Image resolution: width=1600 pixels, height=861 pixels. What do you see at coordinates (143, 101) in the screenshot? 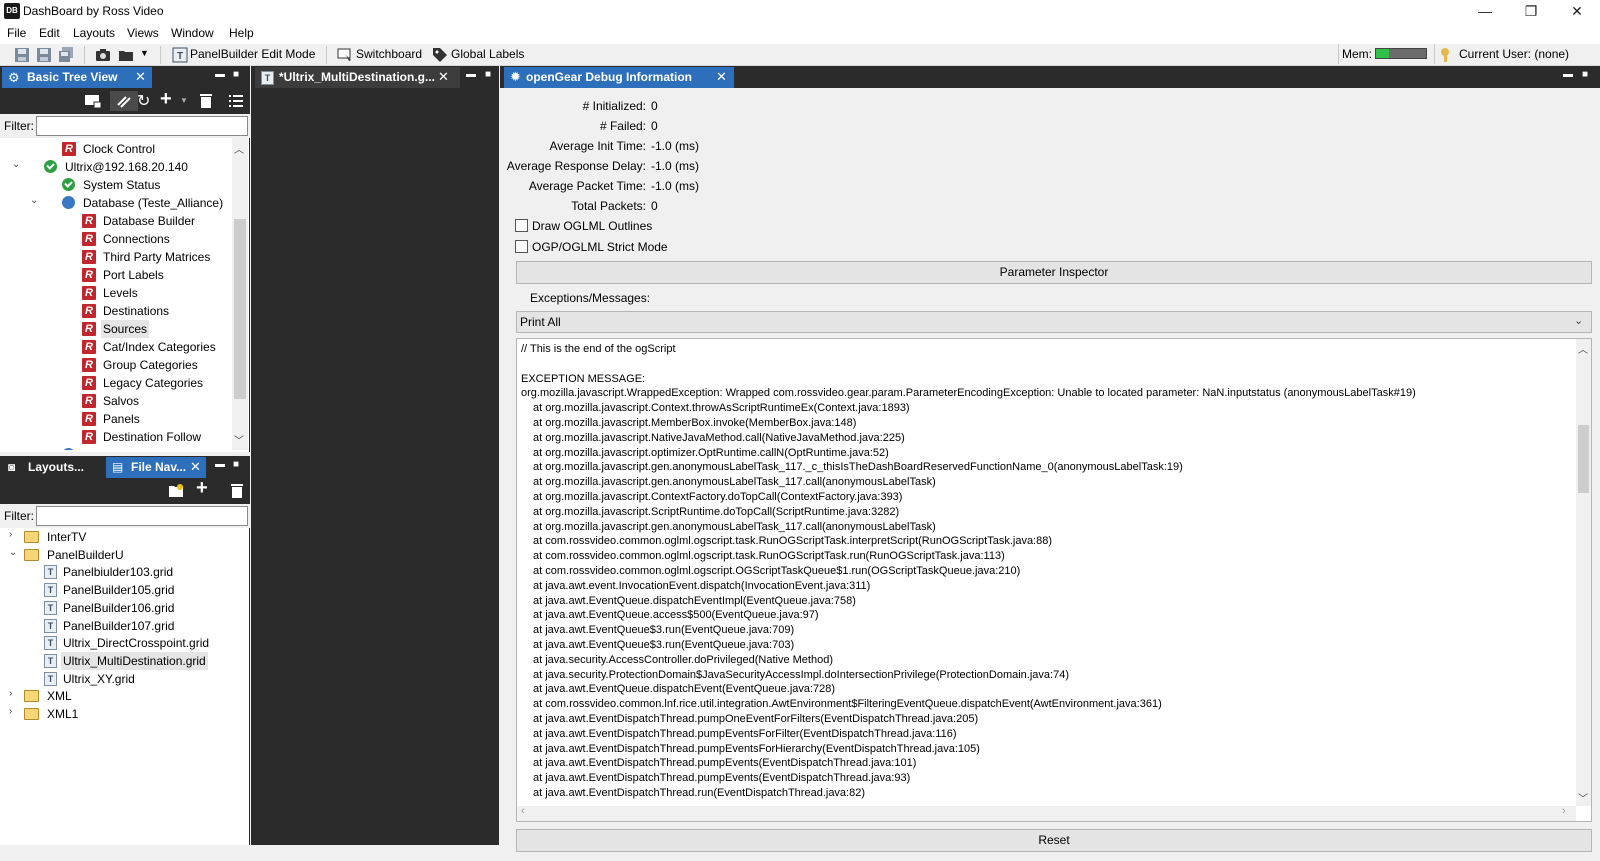
I see `refresh-icon: ↻` at bounding box center [143, 101].